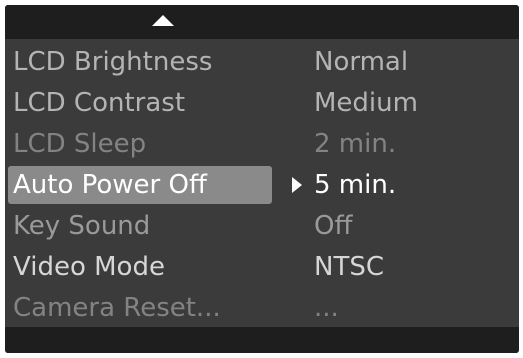 The width and height of the screenshot is (523, 358). What do you see at coordinates (262, 267) in the screenshot?
I see `menu-item-video-mode: Video Mode NTSC` at bounding box center [262, 267].